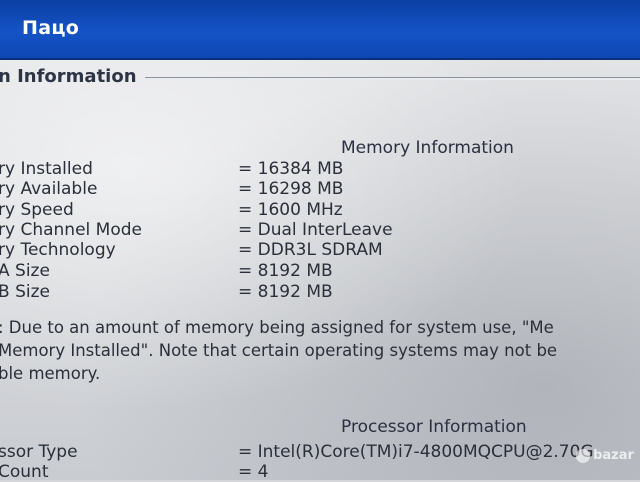 This screenshot has height=482, width=640. I want to click on memory-info-title: Memory Information, so click(427, 148).